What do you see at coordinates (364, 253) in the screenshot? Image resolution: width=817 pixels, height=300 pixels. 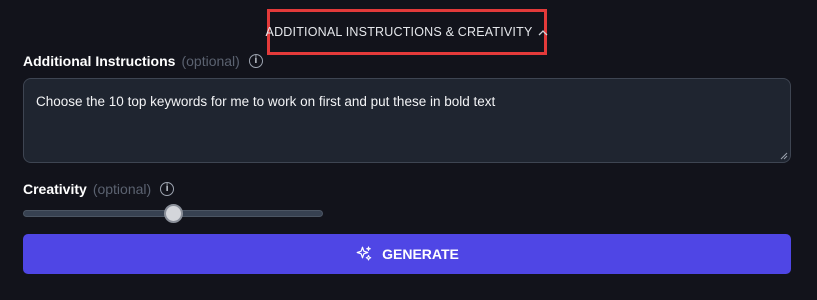 I see `sparkles-icon` at bounding box center [364, 253].